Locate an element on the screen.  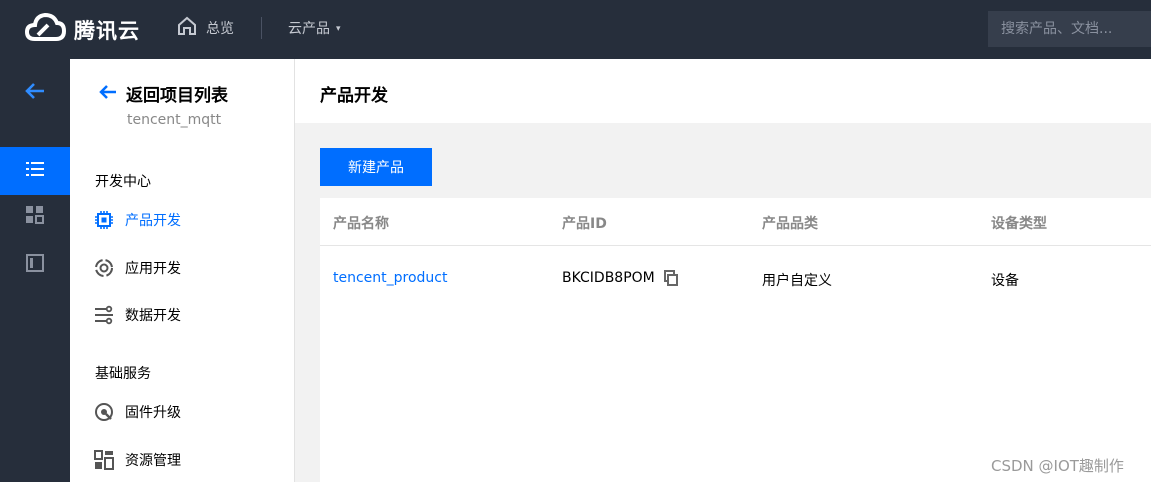
chevron-down-icon: ▾ is located at coordinates (338, 29).